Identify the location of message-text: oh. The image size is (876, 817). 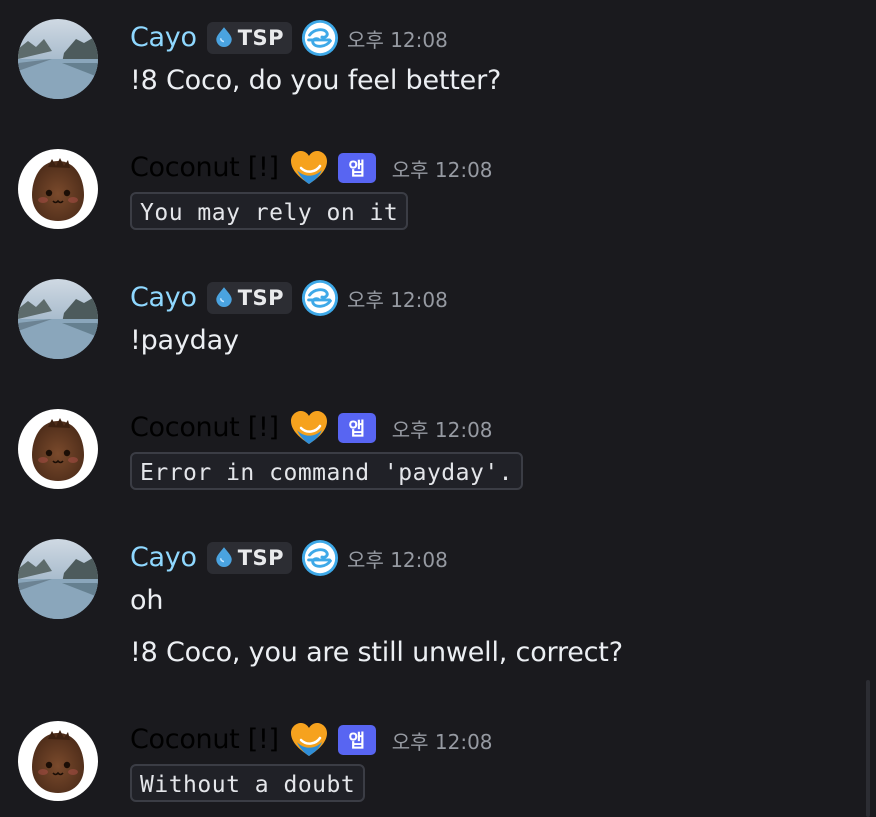
(147, 600).